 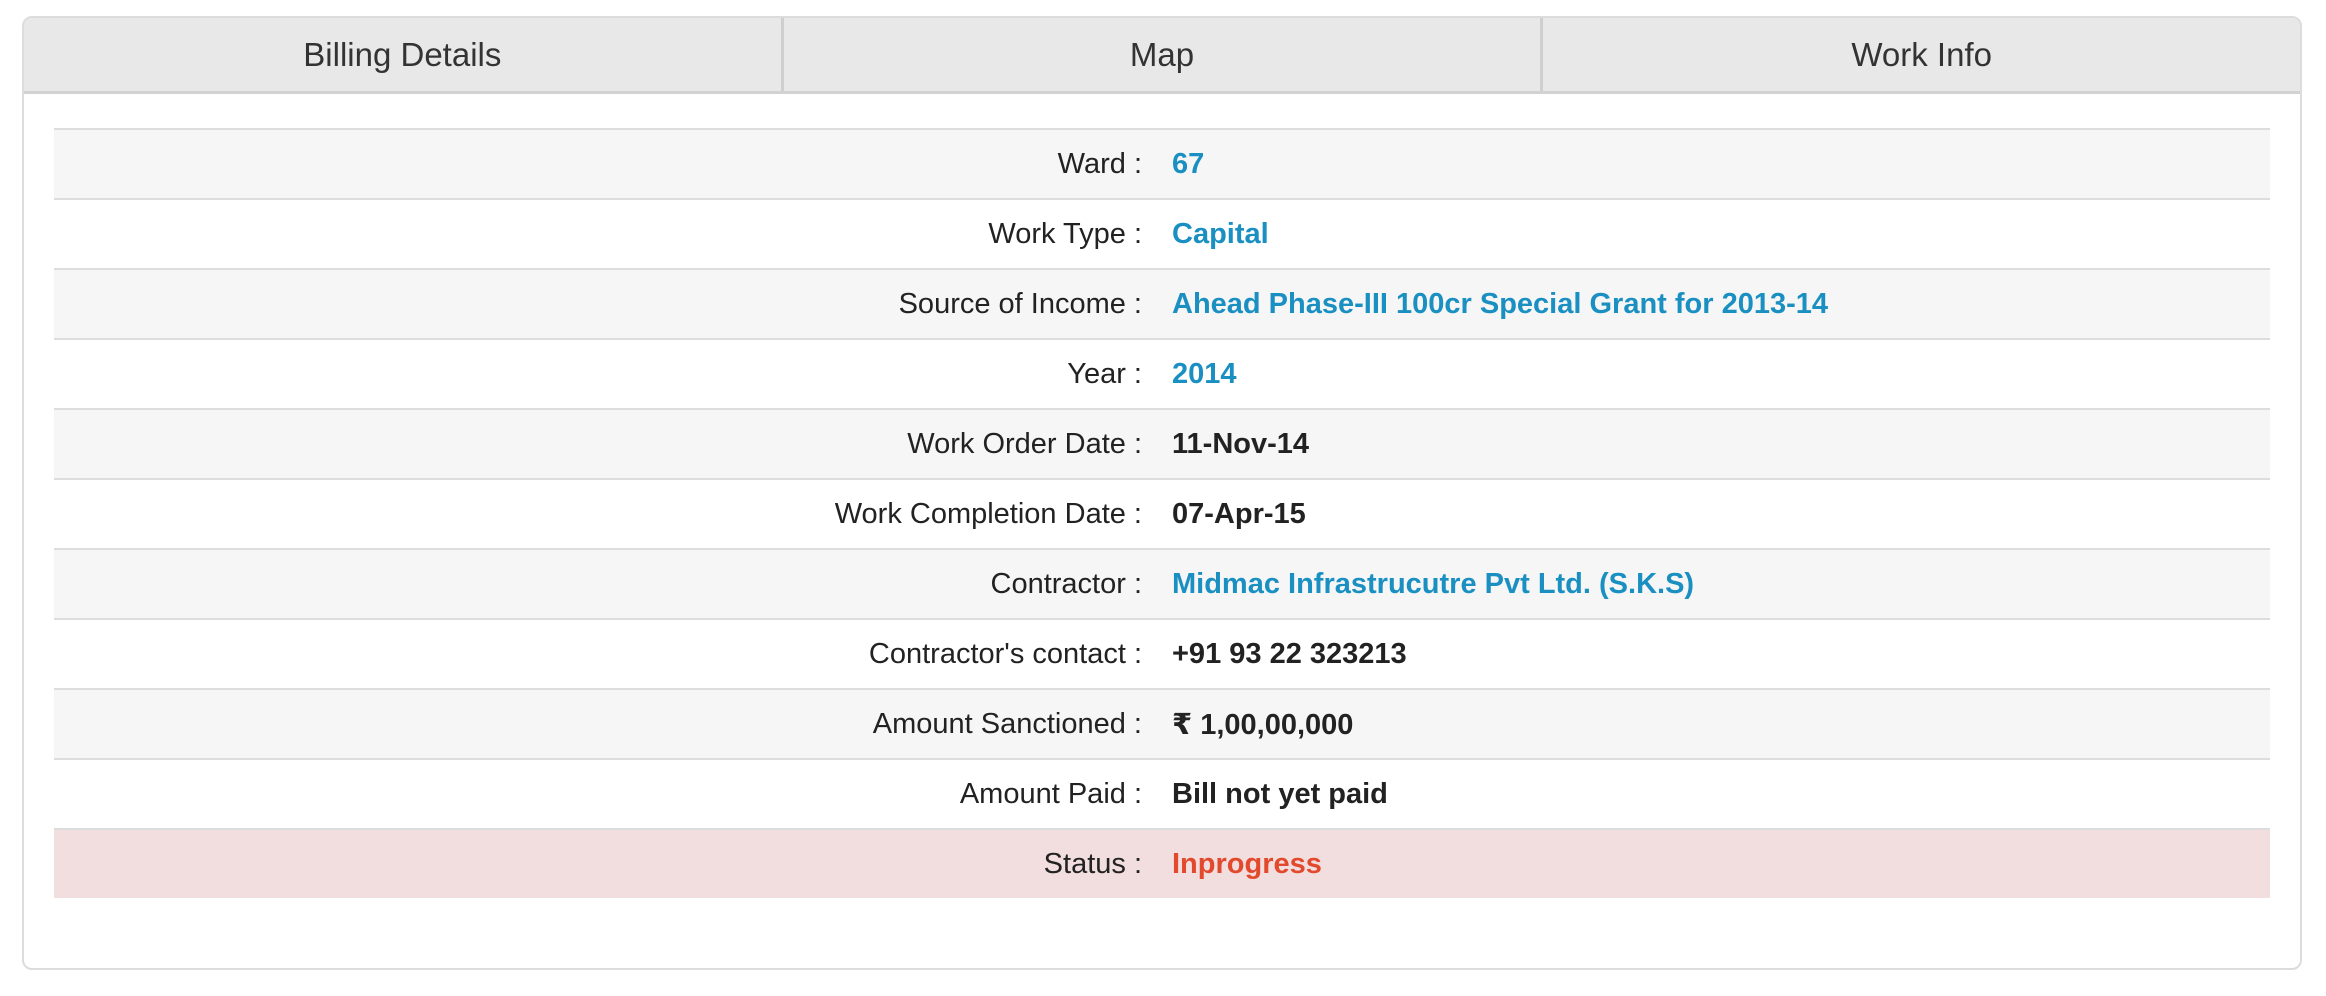 What do you see at coordinates (1005, 653) in the screenshot?
I see `contractor-contact-label: Contractor's contact :` at bounding box center [1005, 653].